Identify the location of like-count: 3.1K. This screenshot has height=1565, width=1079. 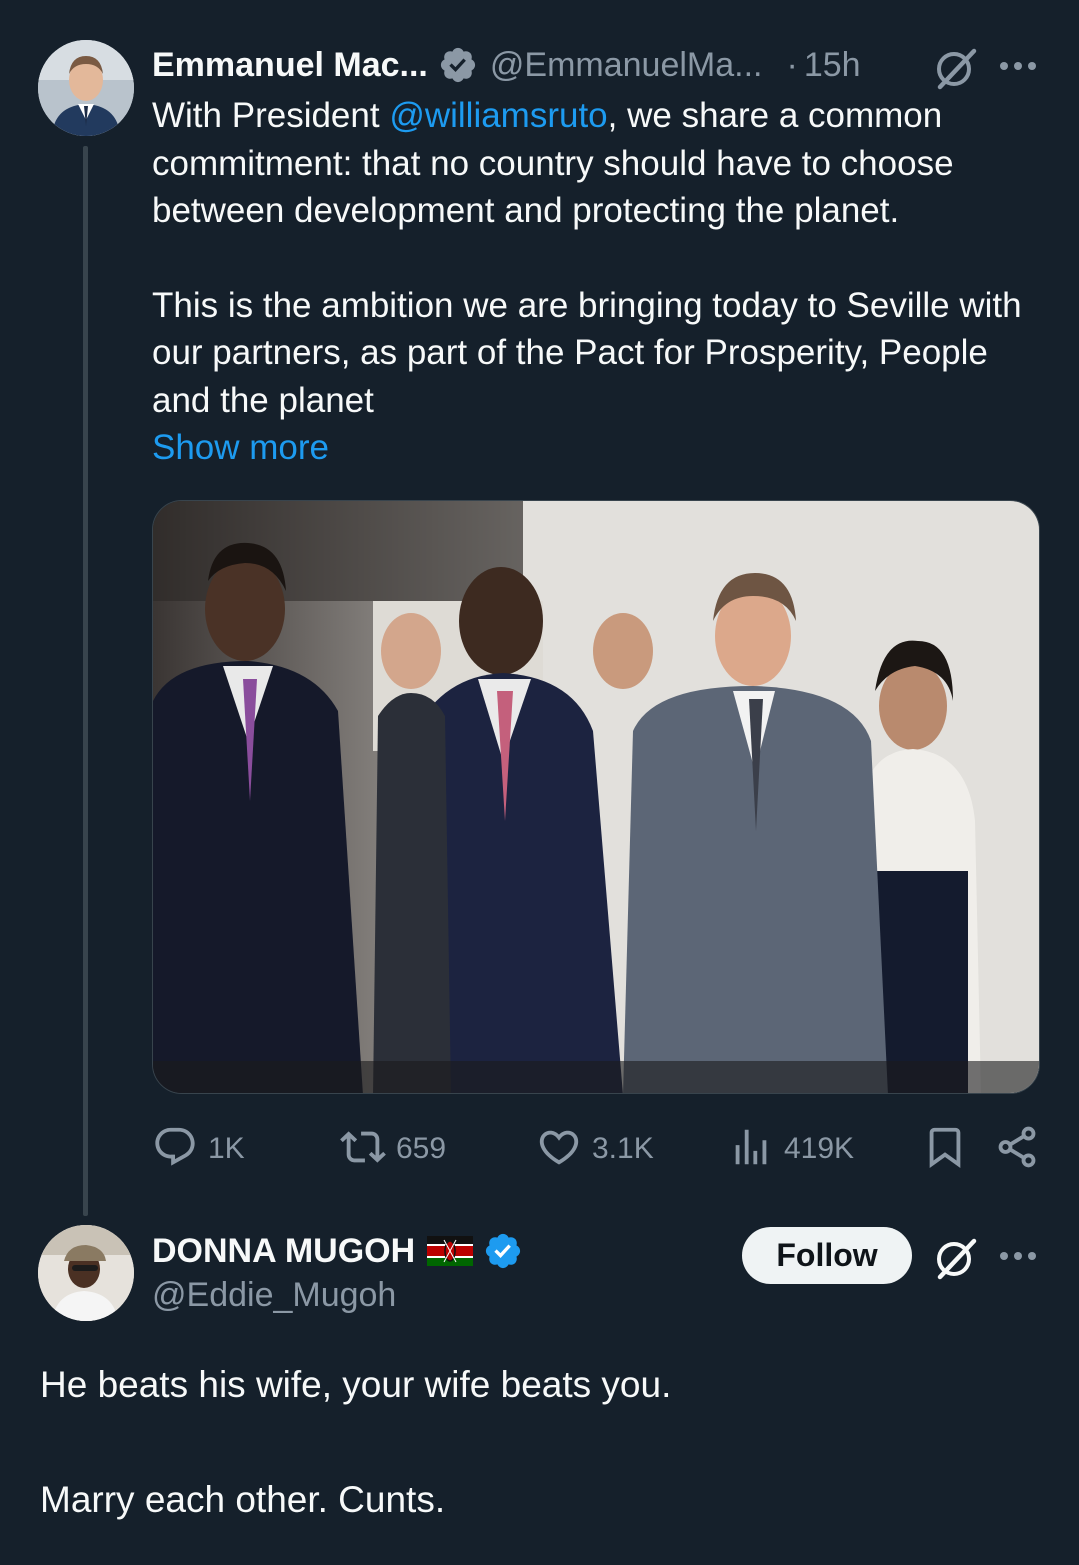
(623, 1148).